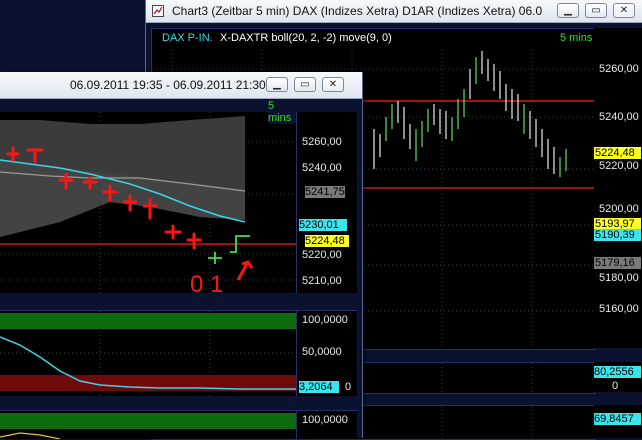 This screenshot has height=440, width=642. I want to click on indicator-axis-2: 69,8457, so click(618, 421).